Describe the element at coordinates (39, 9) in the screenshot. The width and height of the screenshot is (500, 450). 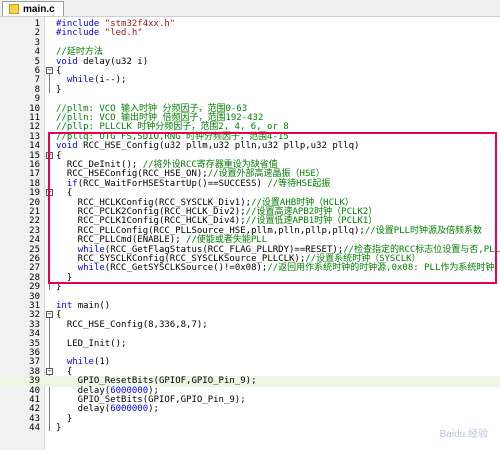
I see `tab-label: main.c` at that location.